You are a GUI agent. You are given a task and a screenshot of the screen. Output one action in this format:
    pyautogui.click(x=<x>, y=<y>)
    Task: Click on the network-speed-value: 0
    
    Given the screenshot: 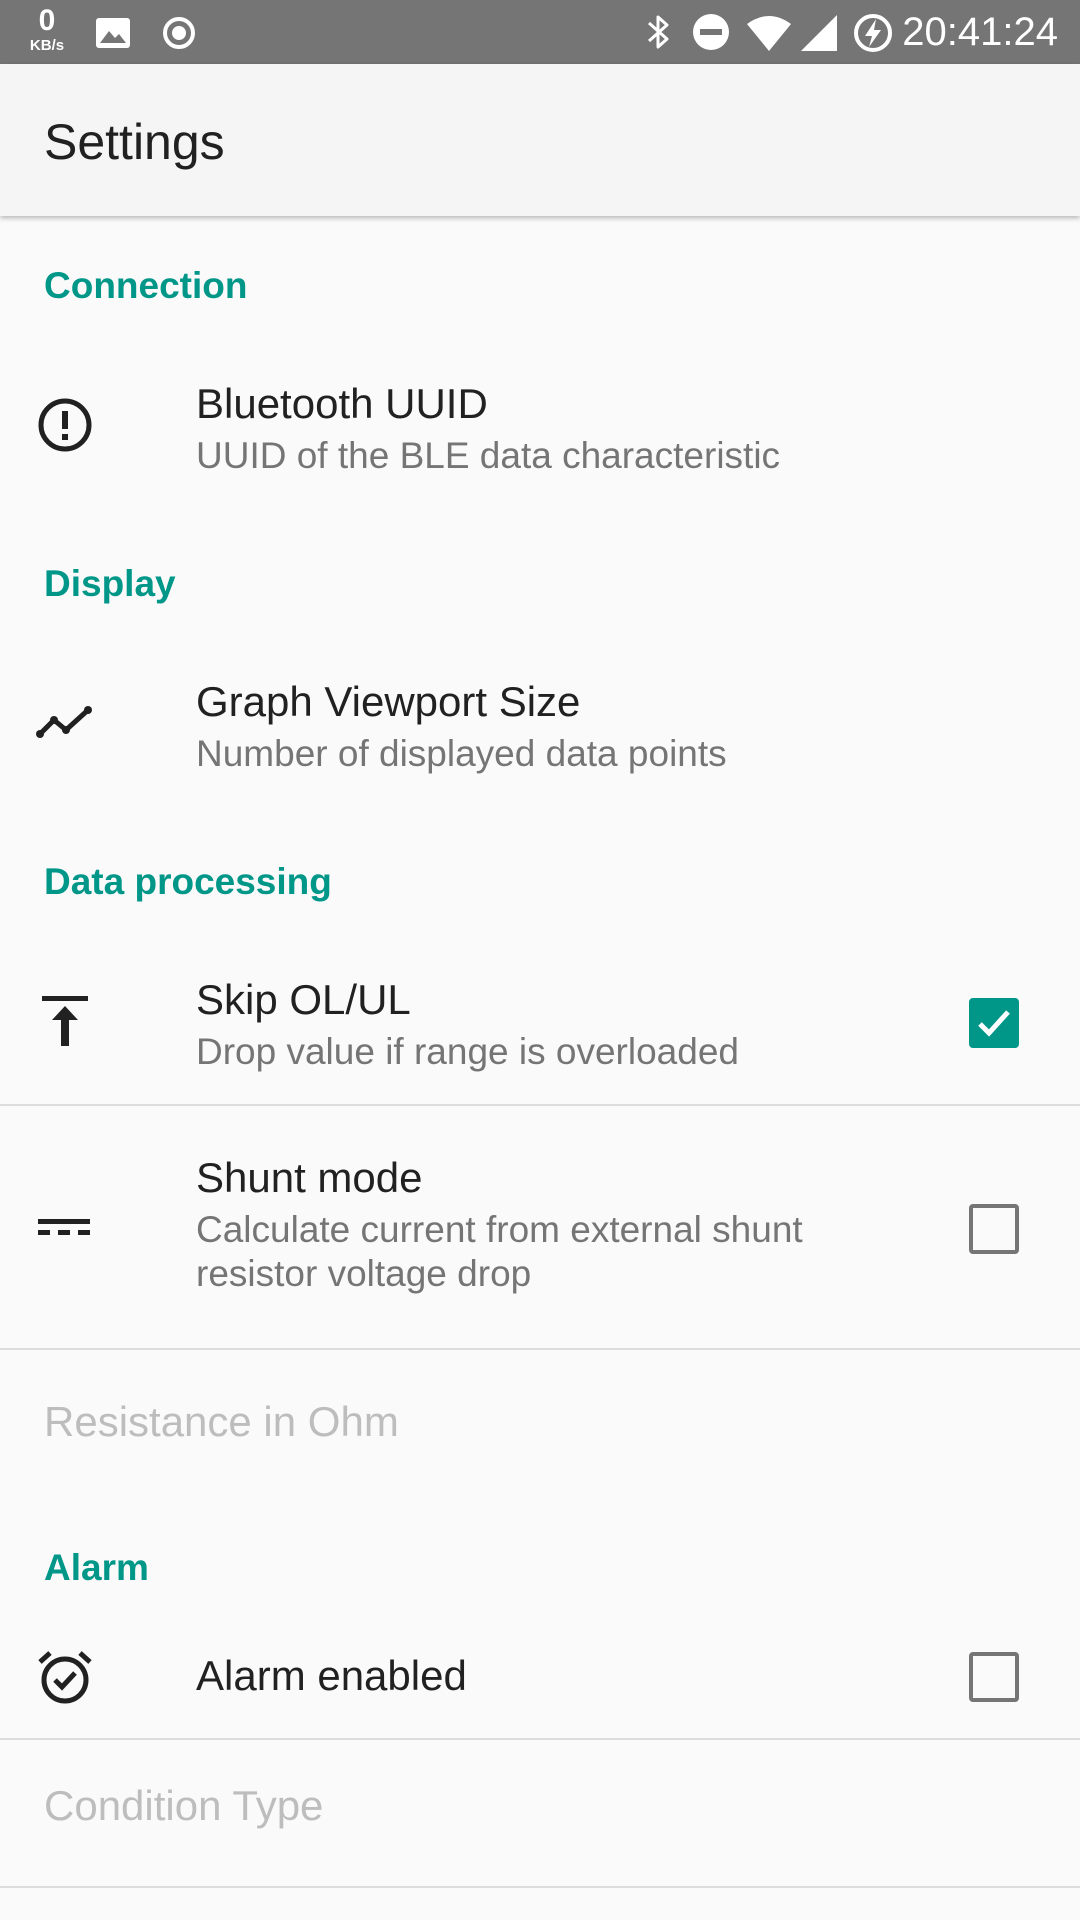 What is the action you would take?
    pyautogui.click(x=47, y=20)
    